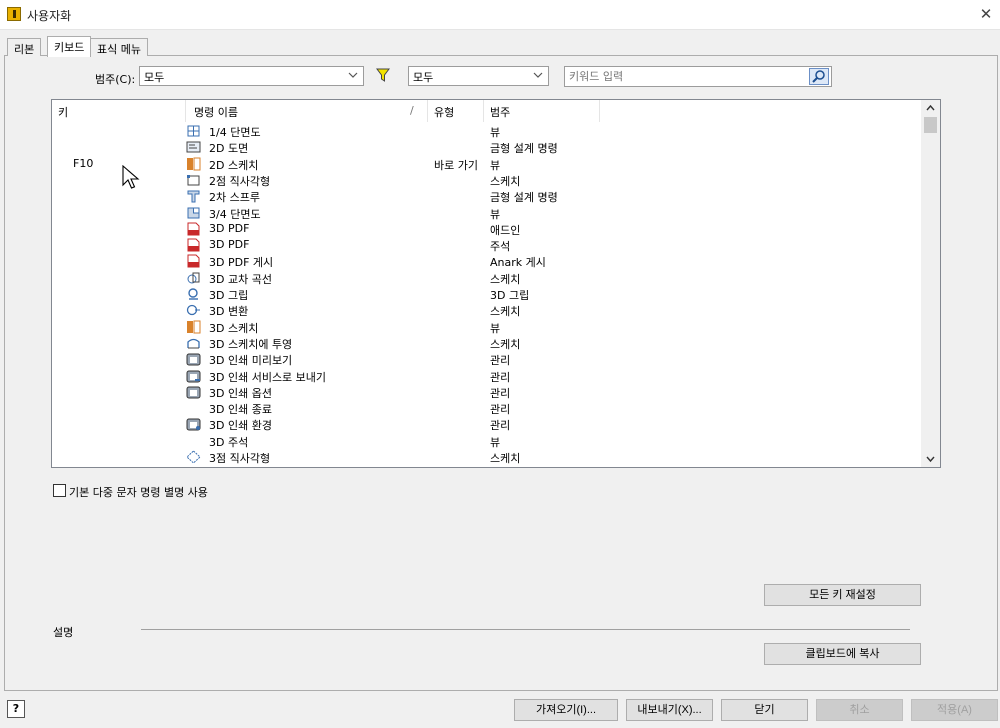 The height and width of the screenshot is (728, 1000). Describe the element at coordinates (423, 77) in the screenshot. I see `type-filter-value: 모두` at that location.